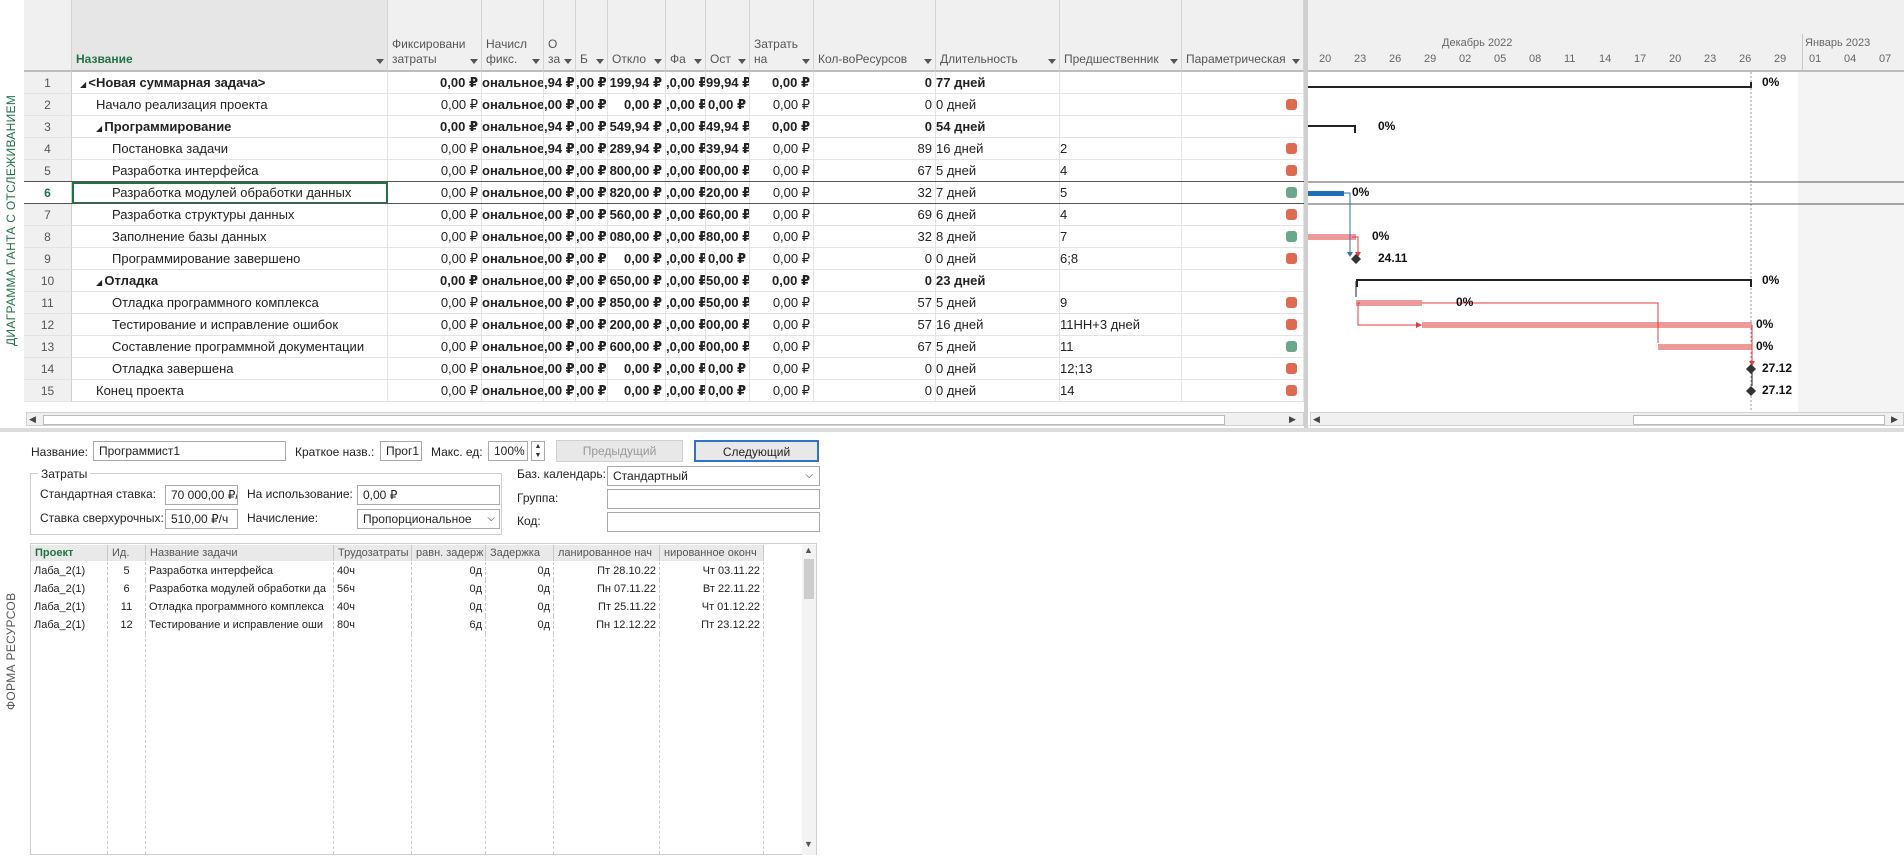 This screenshot has width=1904, height=856. I want to click on task-pred-cell, so click(1121, 281).